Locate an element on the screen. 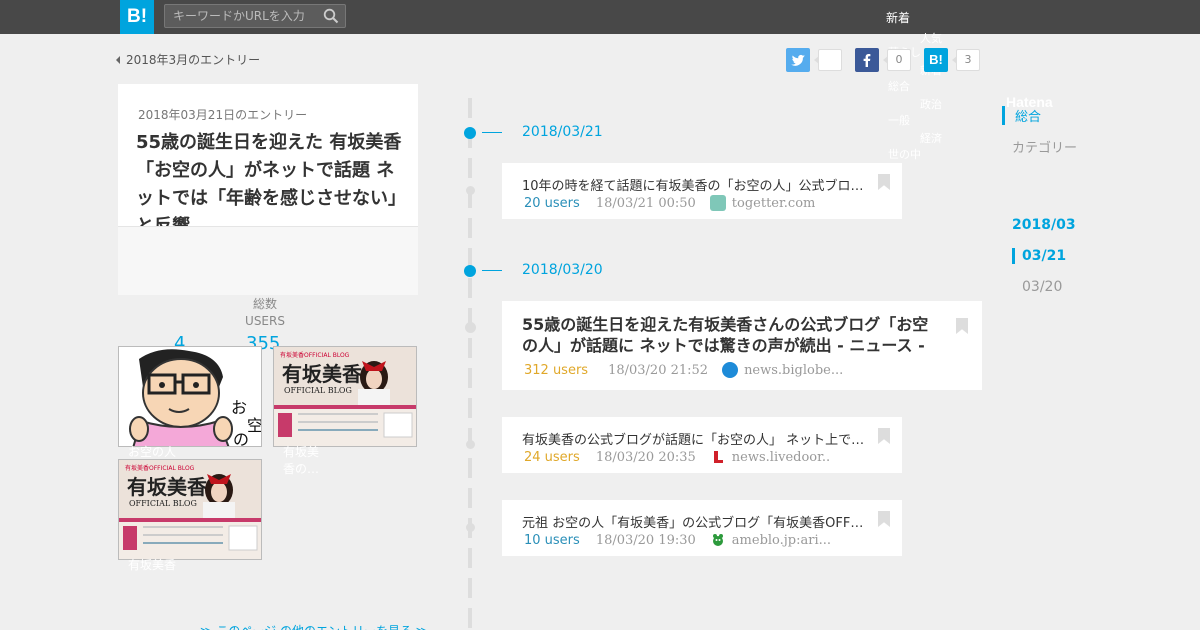  search-icon is located at coordinates (331, 16).